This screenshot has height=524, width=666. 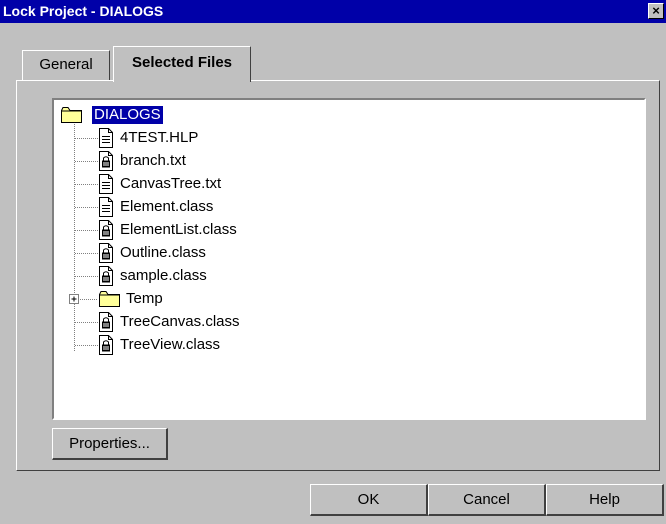 What do you see at coordinates (127, 115) in the screenshot?
I see `tree-root-label: DIALOGS` at bounding box center [127, 115].